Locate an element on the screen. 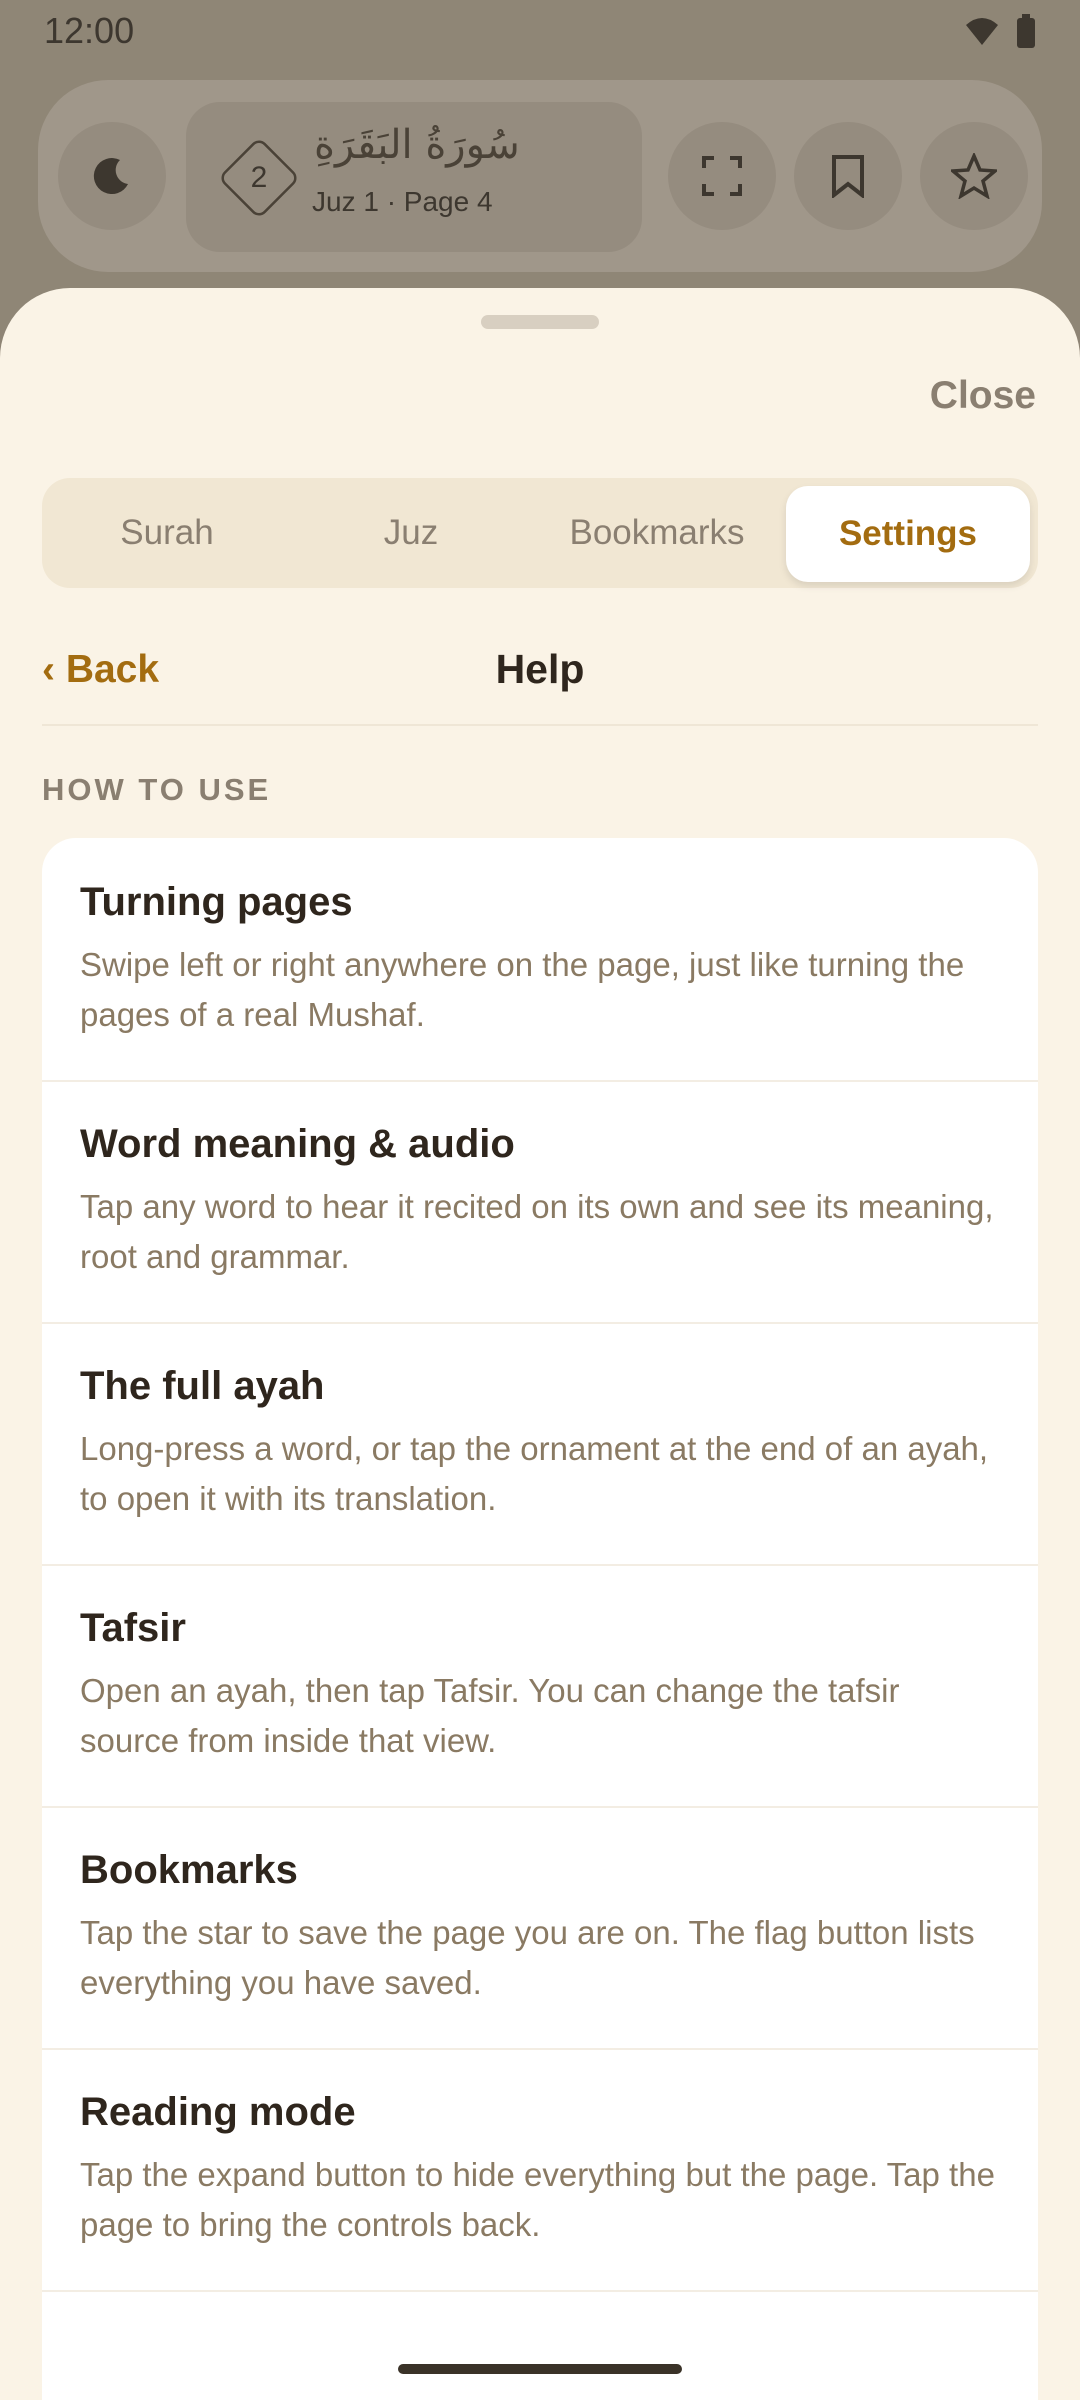  help-item-title: Reading mode is located at coordinates (218, 2112).